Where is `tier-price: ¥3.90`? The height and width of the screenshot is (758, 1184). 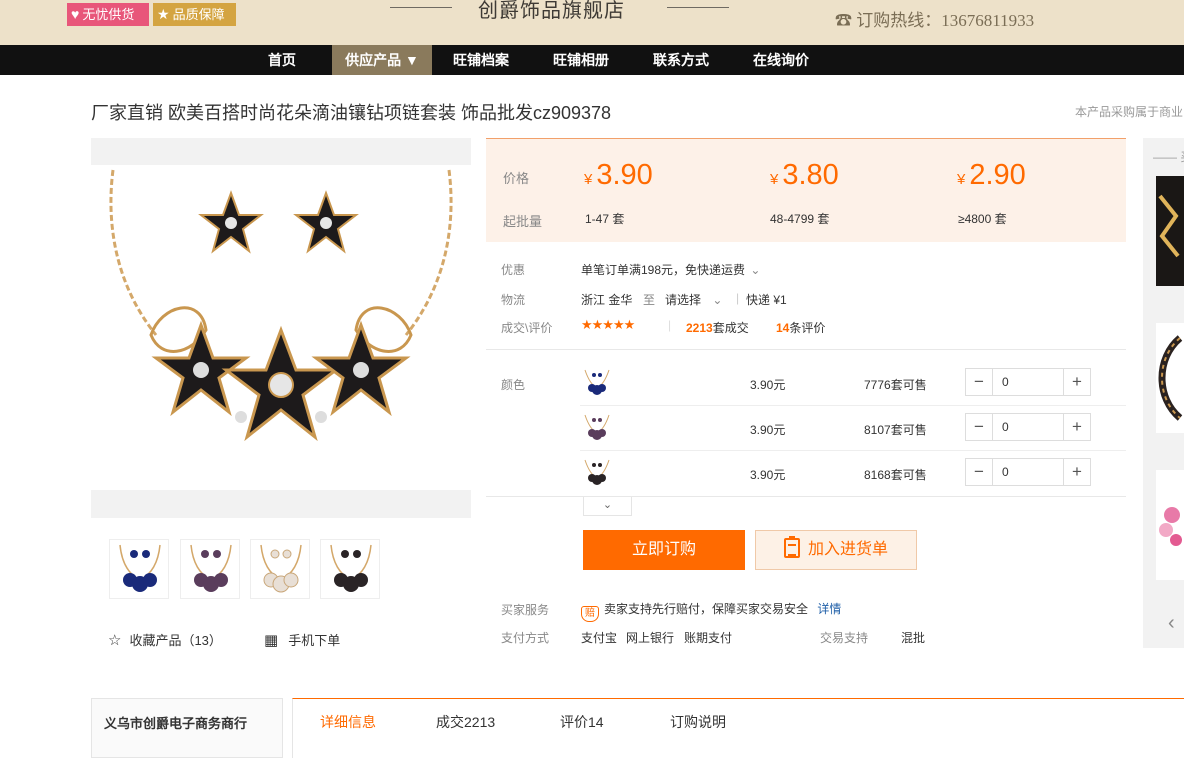 tier-price: ¥3.90 is located at coordinates (618, 175).